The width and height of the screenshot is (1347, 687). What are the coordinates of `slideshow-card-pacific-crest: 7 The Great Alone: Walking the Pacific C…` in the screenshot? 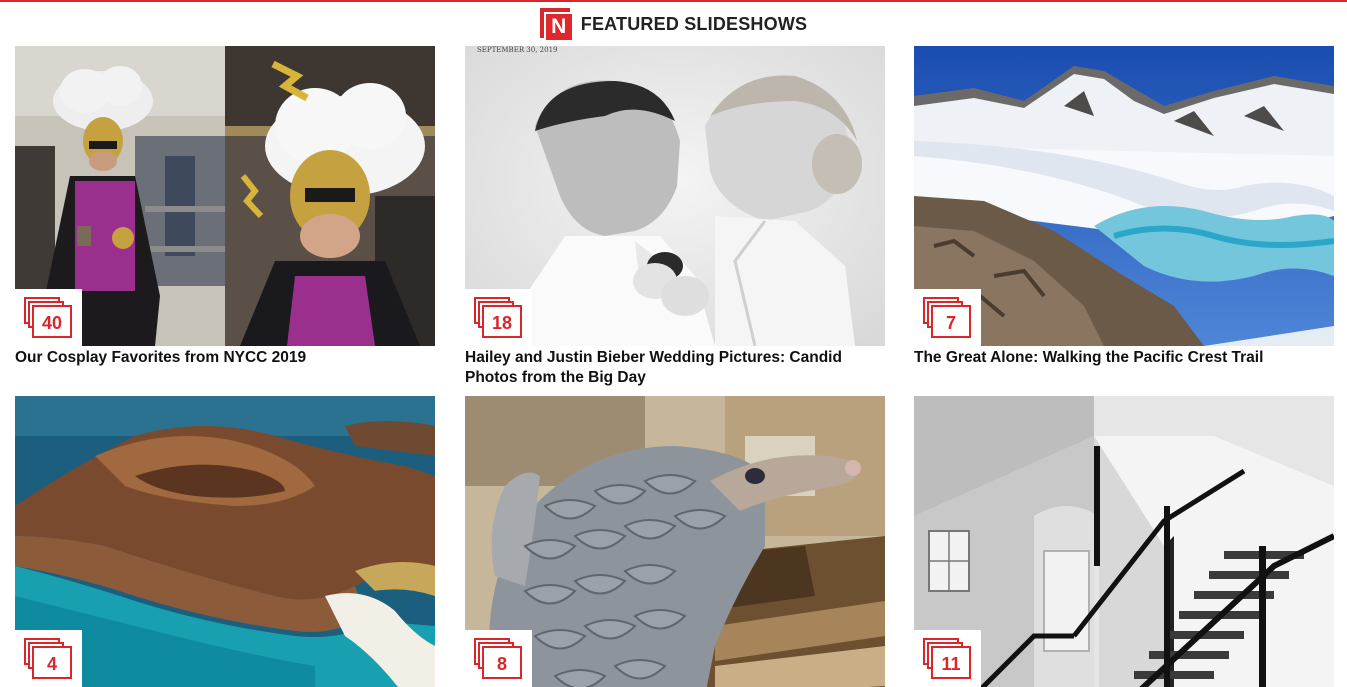 It's located at (1124, 207).